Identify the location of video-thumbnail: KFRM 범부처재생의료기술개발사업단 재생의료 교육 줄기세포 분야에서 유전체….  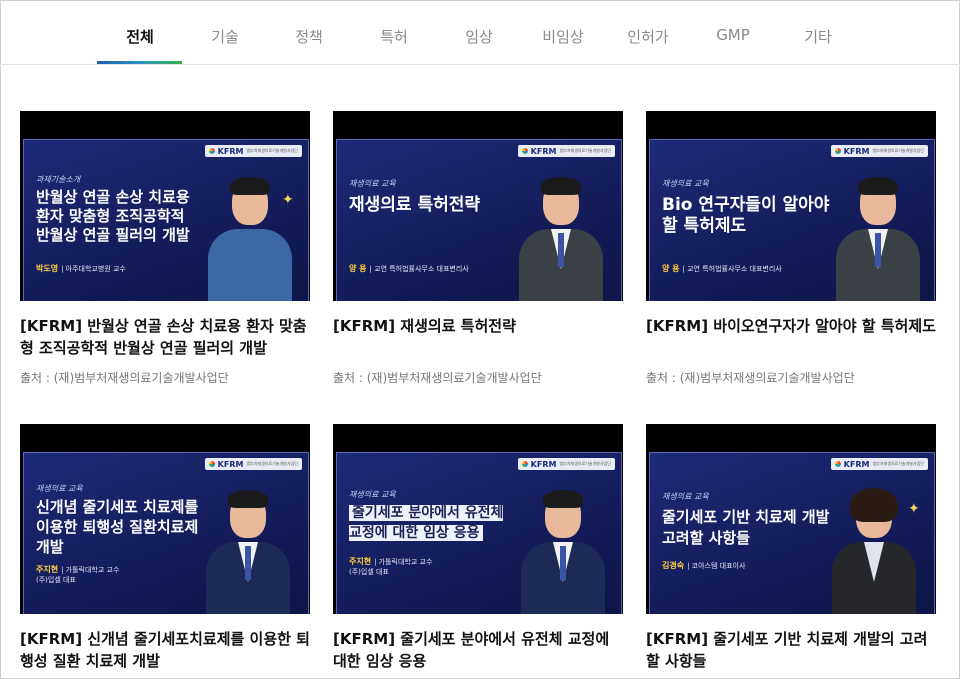
(478, 519).